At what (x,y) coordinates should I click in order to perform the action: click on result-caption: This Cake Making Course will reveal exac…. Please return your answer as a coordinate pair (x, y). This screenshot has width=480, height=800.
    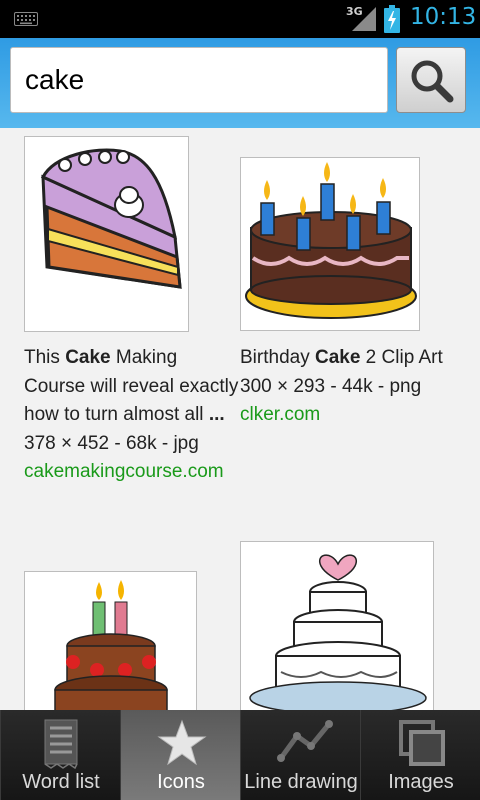
    Looking at the image, I should click on (131, 415).